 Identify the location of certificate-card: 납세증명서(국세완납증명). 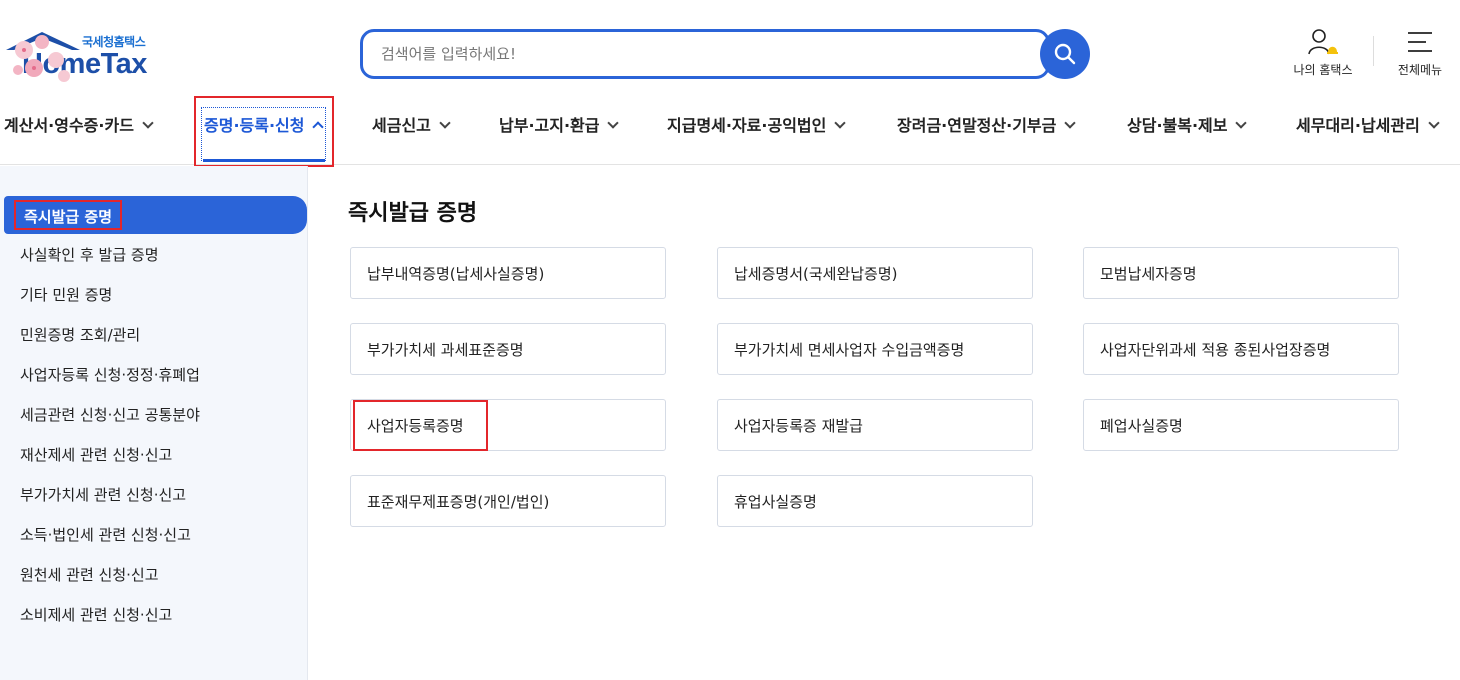
(875, 273).